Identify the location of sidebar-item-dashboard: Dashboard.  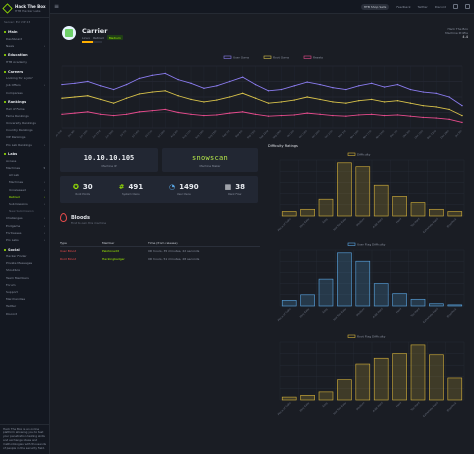
(24, 38).